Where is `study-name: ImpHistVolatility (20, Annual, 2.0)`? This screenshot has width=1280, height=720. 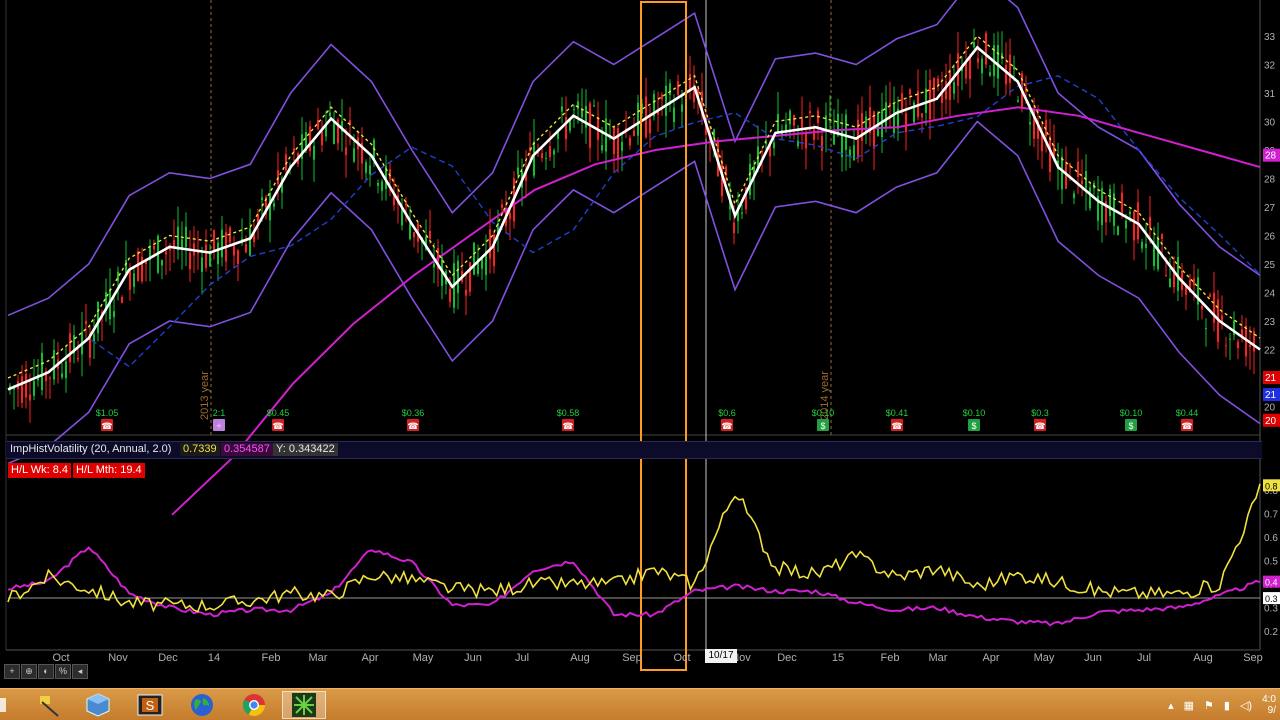 study-name: ImpHistVolatility (20, Annual, 2.0) is located at coordinates (90, 449).